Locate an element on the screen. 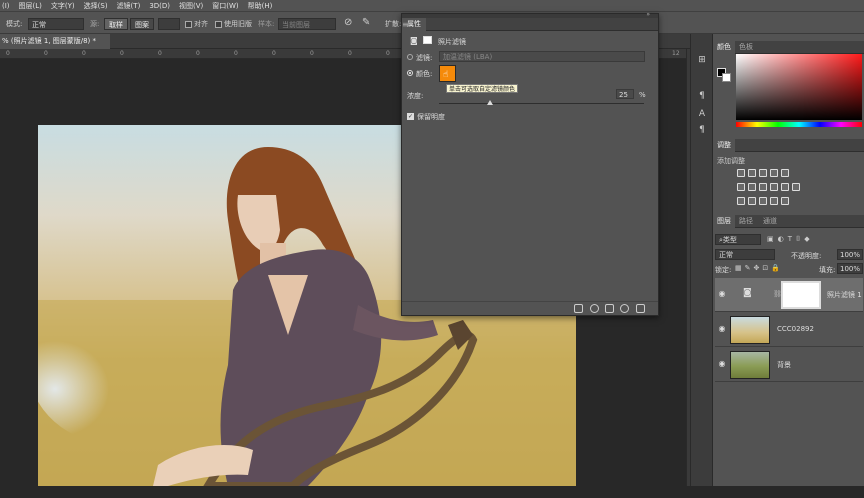 The height and width of the screenshot is (498, 864). color-lookup-icon is located at coordinates (796, 187).